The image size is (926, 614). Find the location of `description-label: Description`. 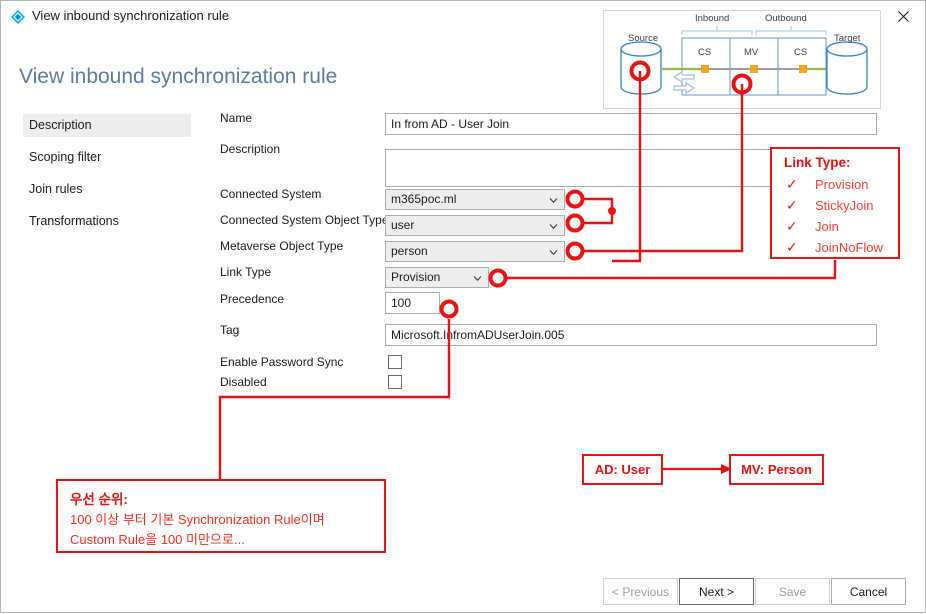

description-label: Description is located at coordinates (250, 149).